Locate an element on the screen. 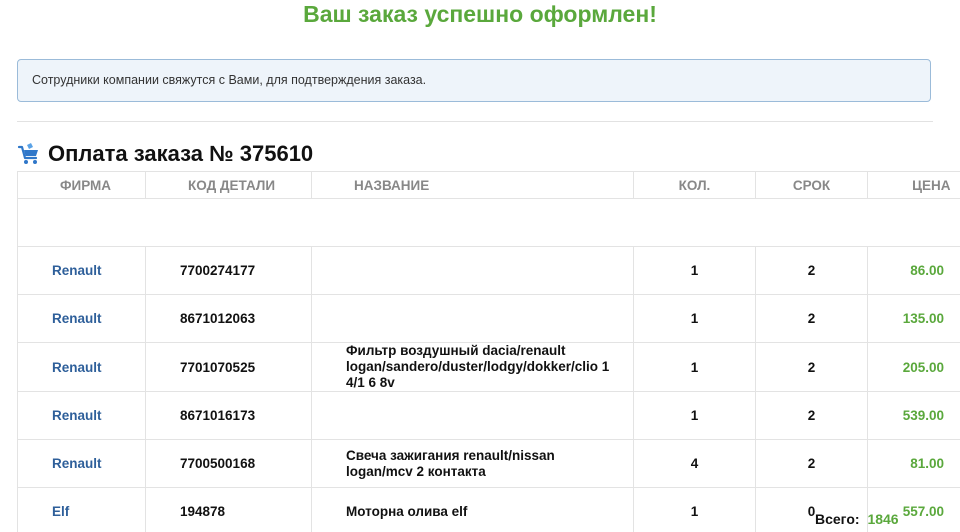 The height and width of the screenshot is (532, 960). cell-price: 539.00 is located at coordinates (913, 415).